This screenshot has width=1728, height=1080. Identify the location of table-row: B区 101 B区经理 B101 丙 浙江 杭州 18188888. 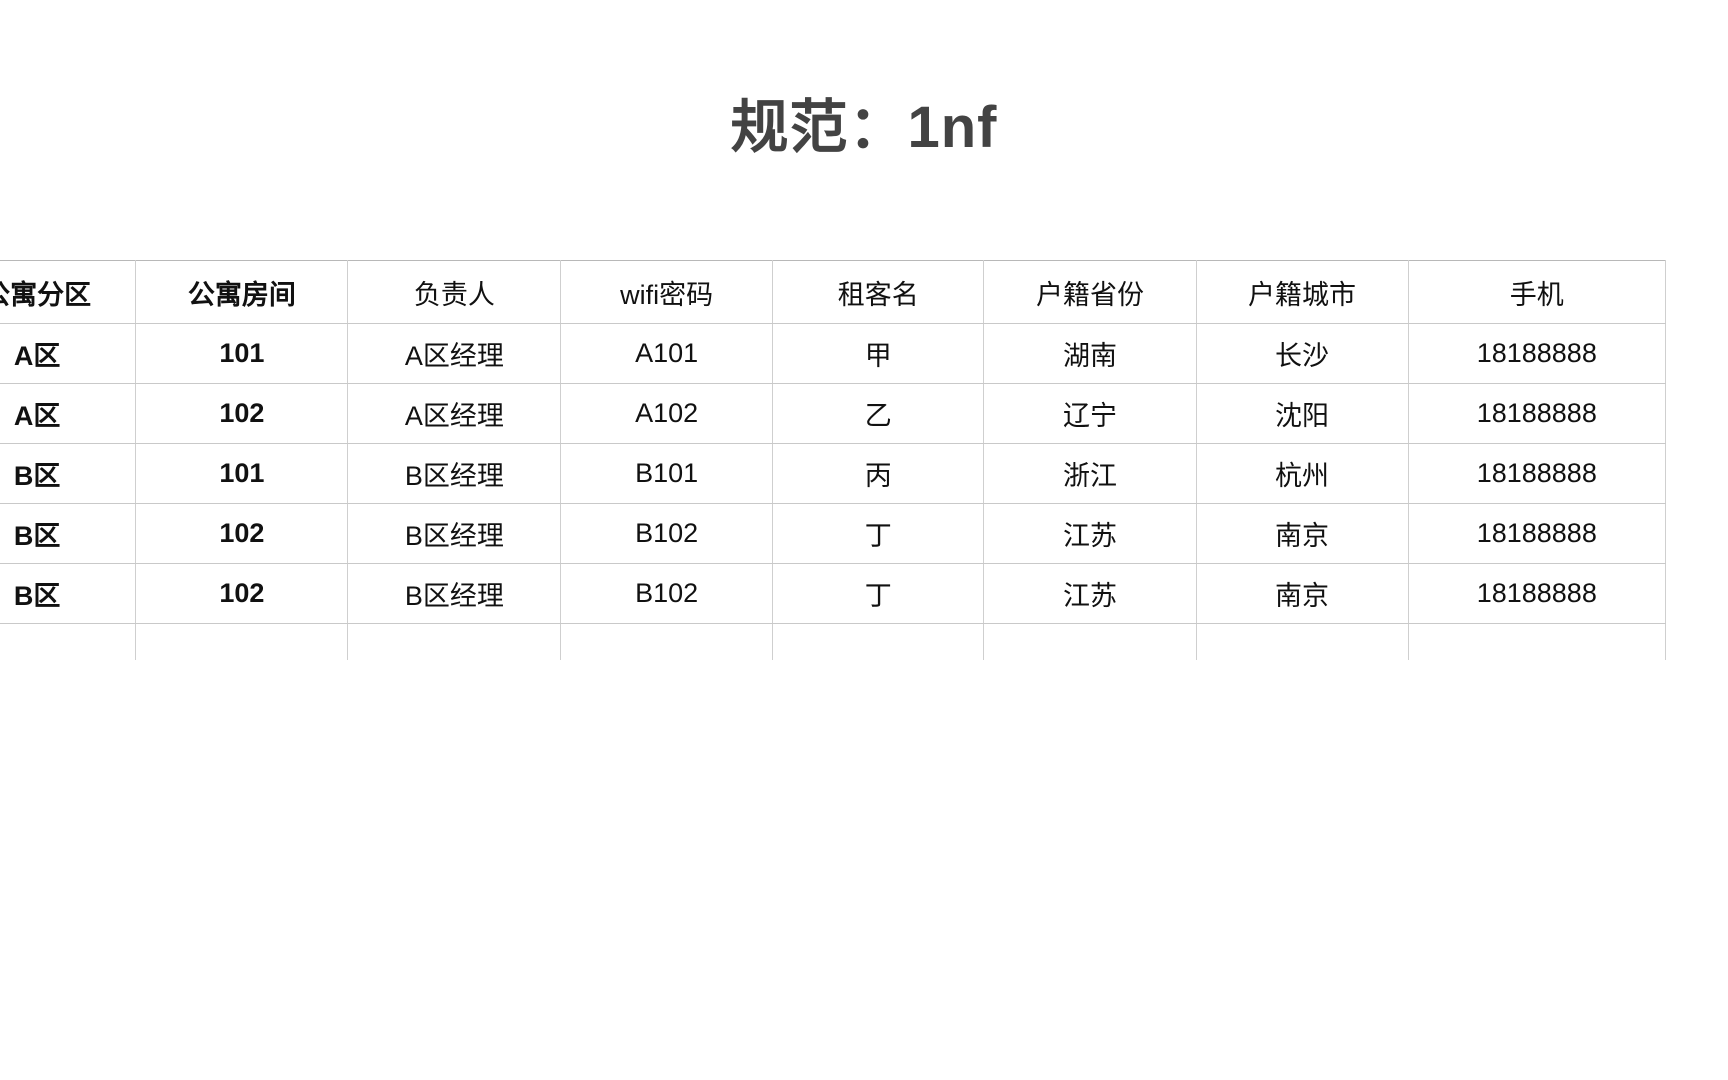
(833, 473).